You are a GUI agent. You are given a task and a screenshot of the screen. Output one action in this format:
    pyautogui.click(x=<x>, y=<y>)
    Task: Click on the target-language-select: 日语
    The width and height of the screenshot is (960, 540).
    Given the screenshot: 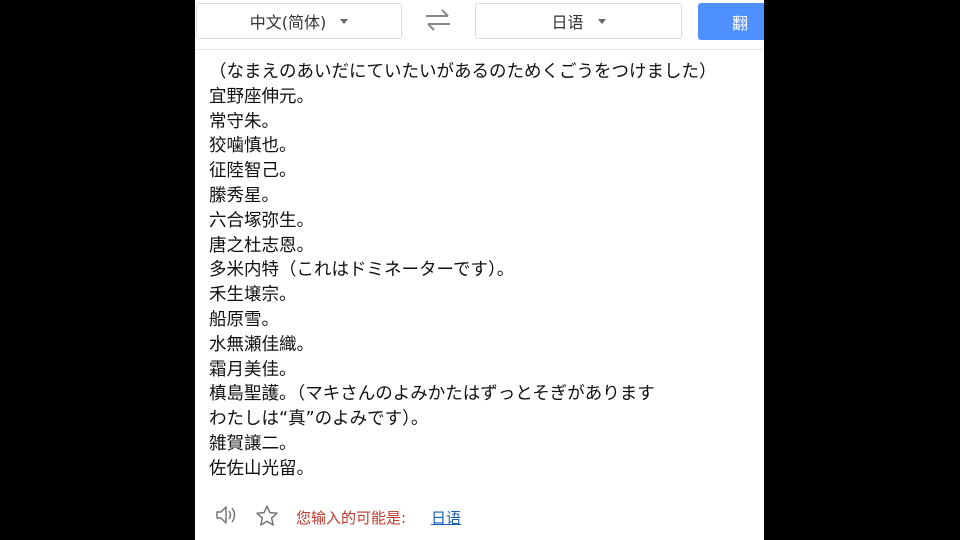 What is the action you would take?
    pyautogui.click(x=578, y=21)
    